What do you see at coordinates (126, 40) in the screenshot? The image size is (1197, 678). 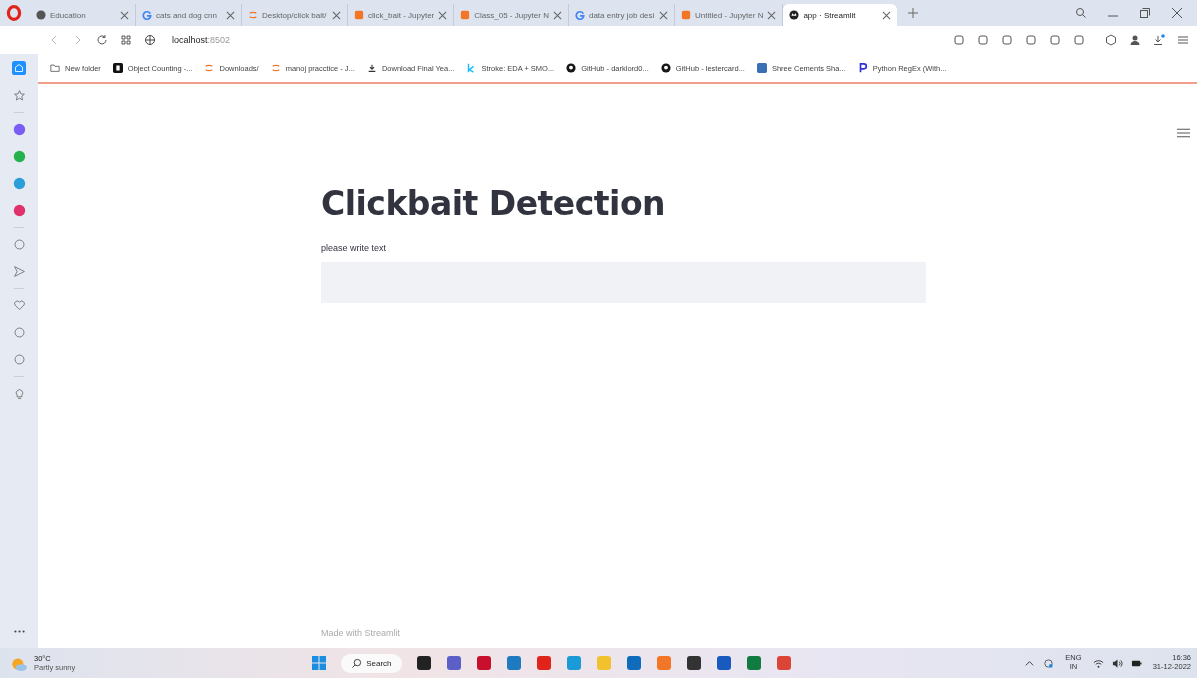 I see `grid-icon` at bounding box center [126, 40].